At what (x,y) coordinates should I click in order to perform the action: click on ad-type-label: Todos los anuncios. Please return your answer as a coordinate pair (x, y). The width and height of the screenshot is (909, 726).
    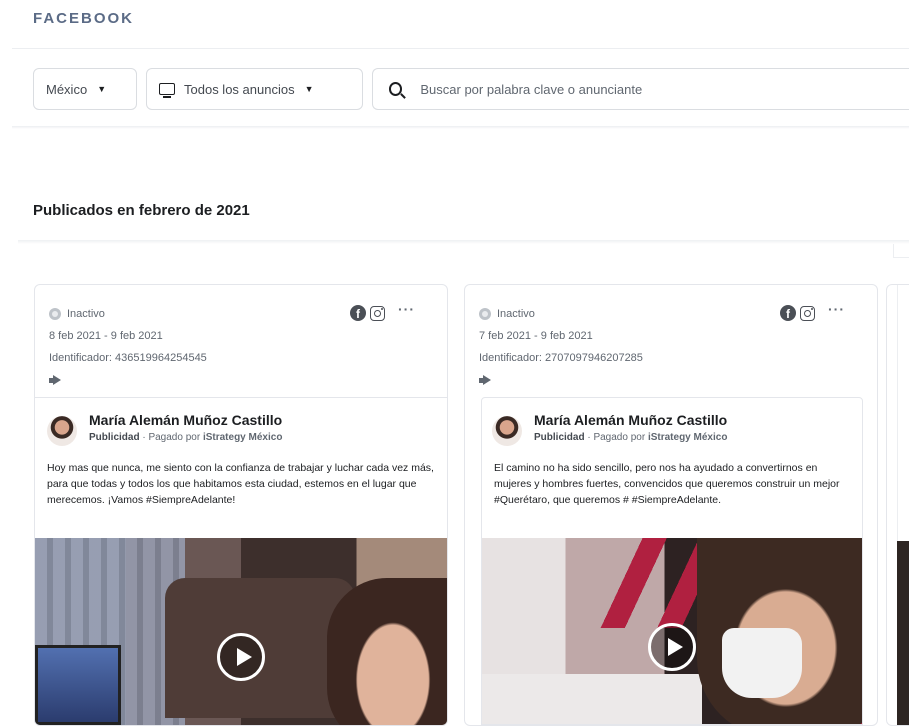
    Looking at the image, I should click on (239, 89).